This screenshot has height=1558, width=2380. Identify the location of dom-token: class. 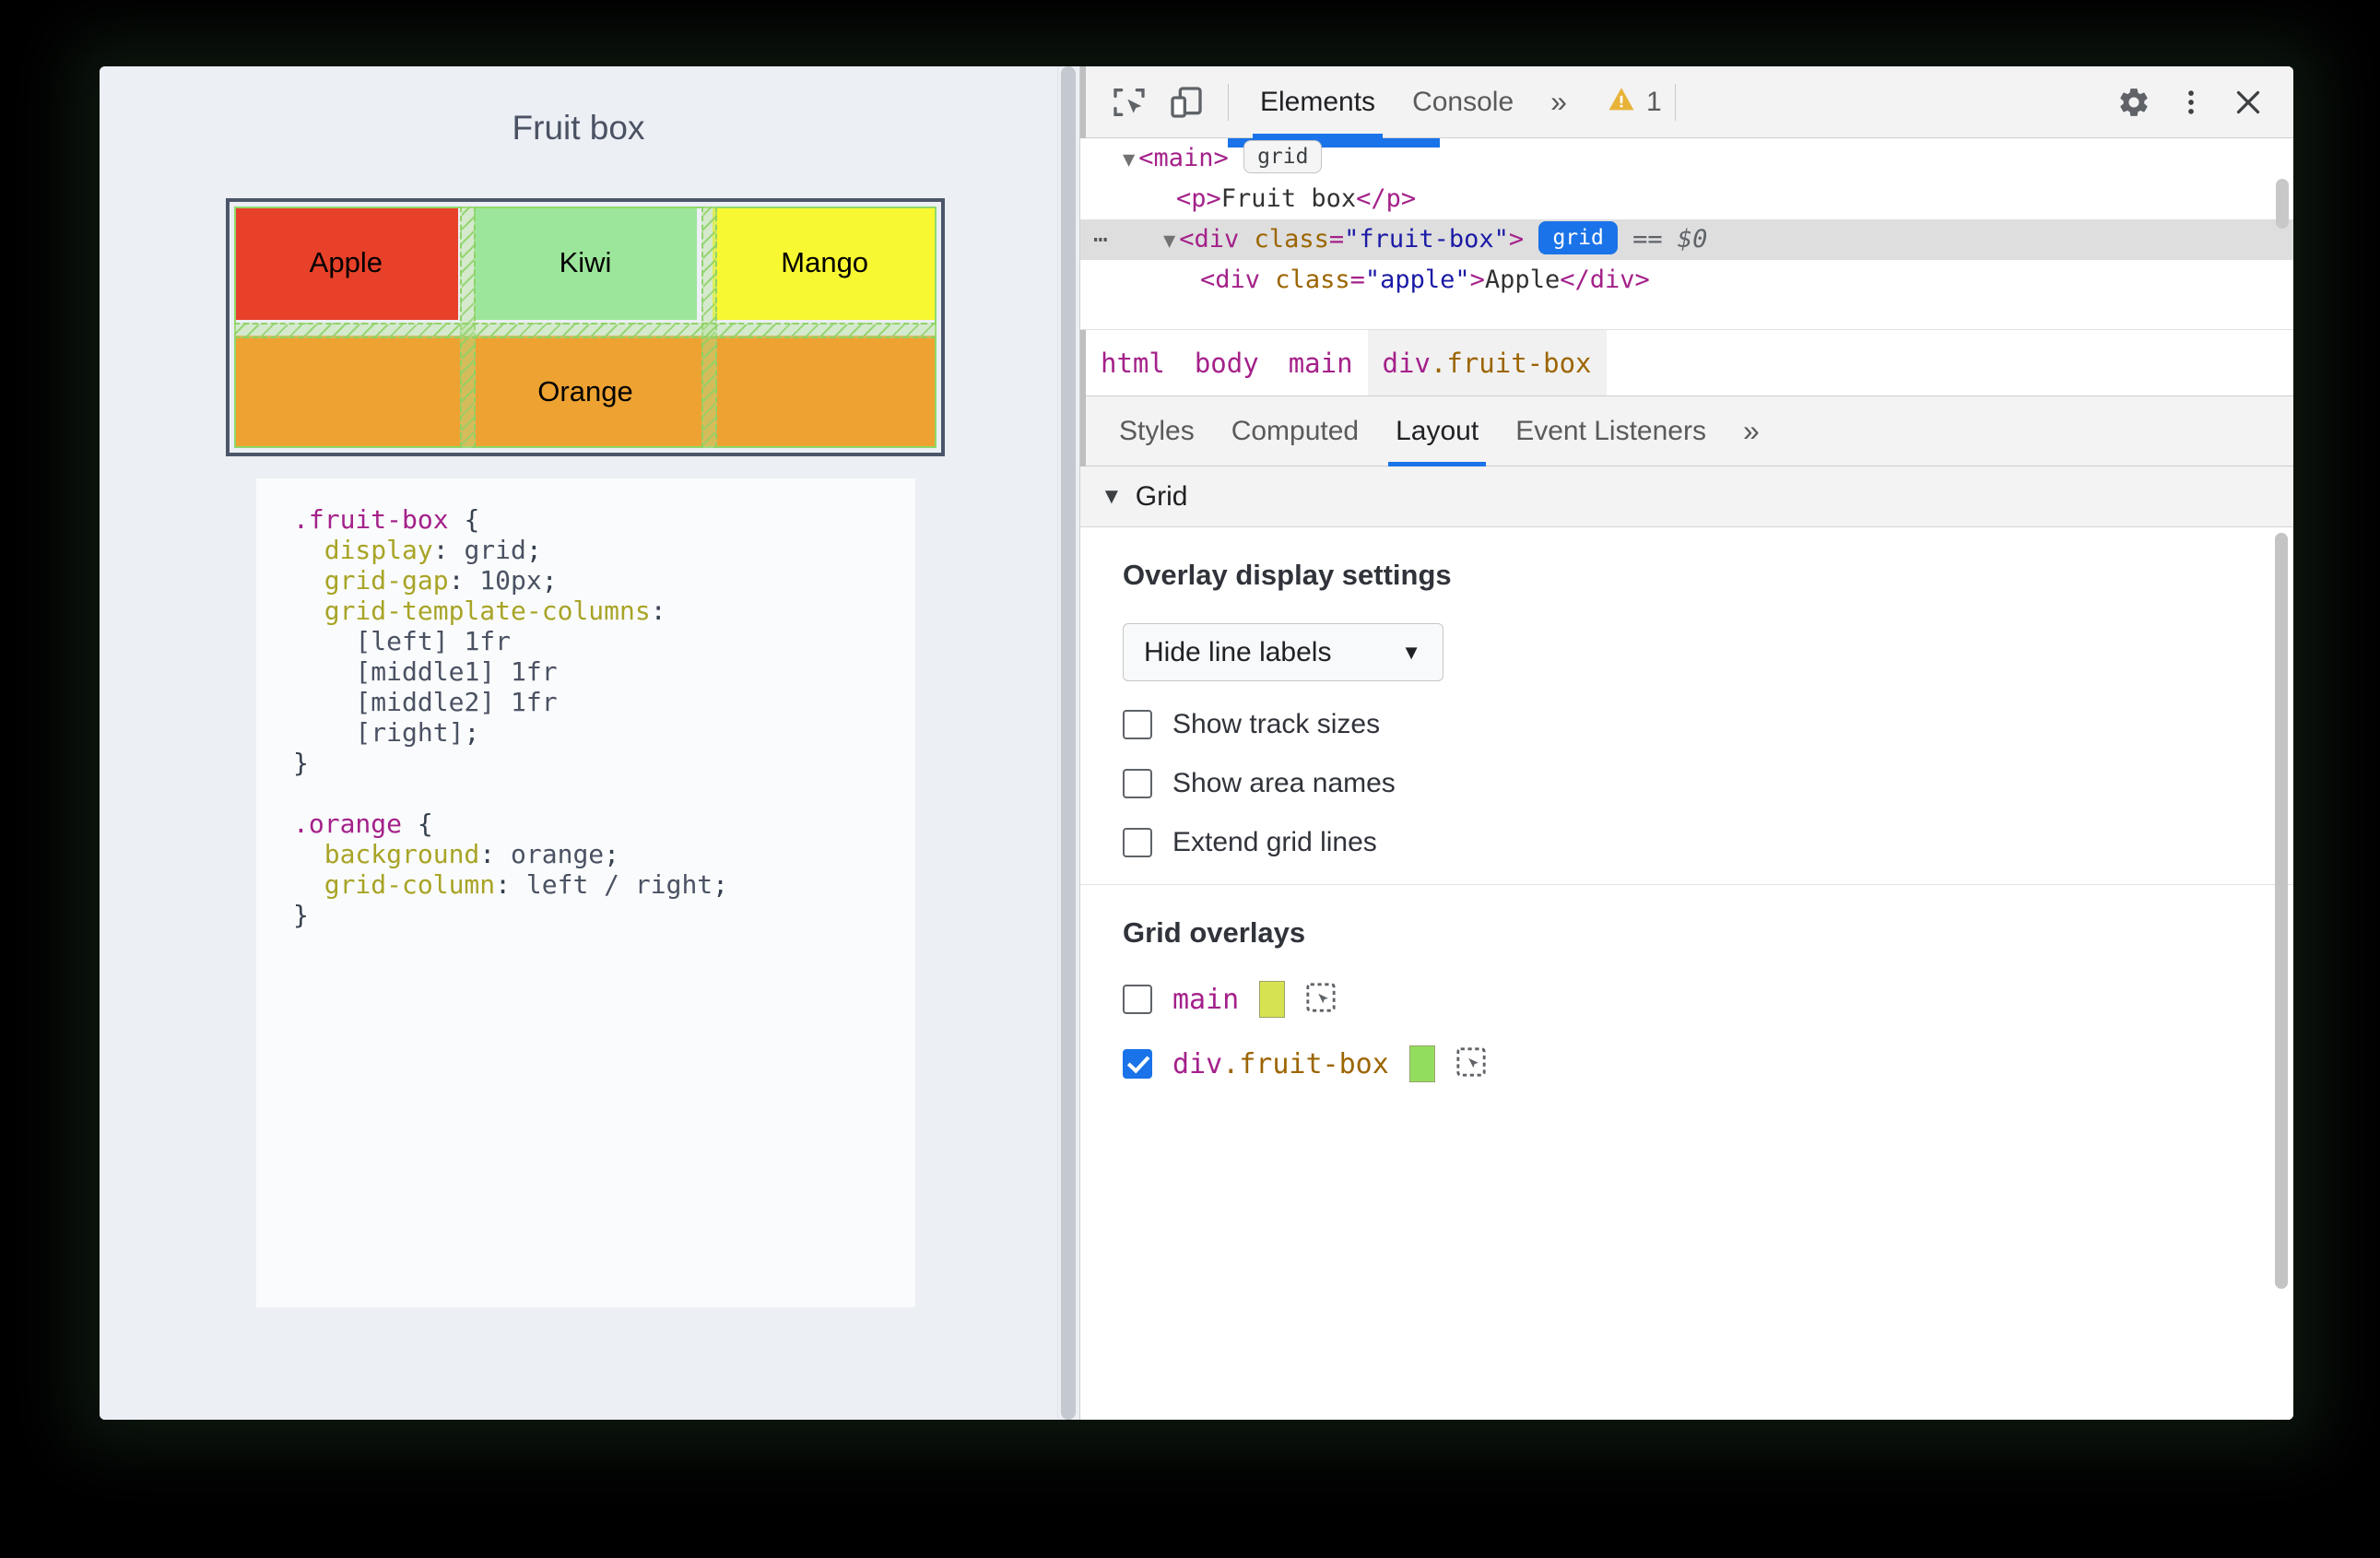
(1284, 239).